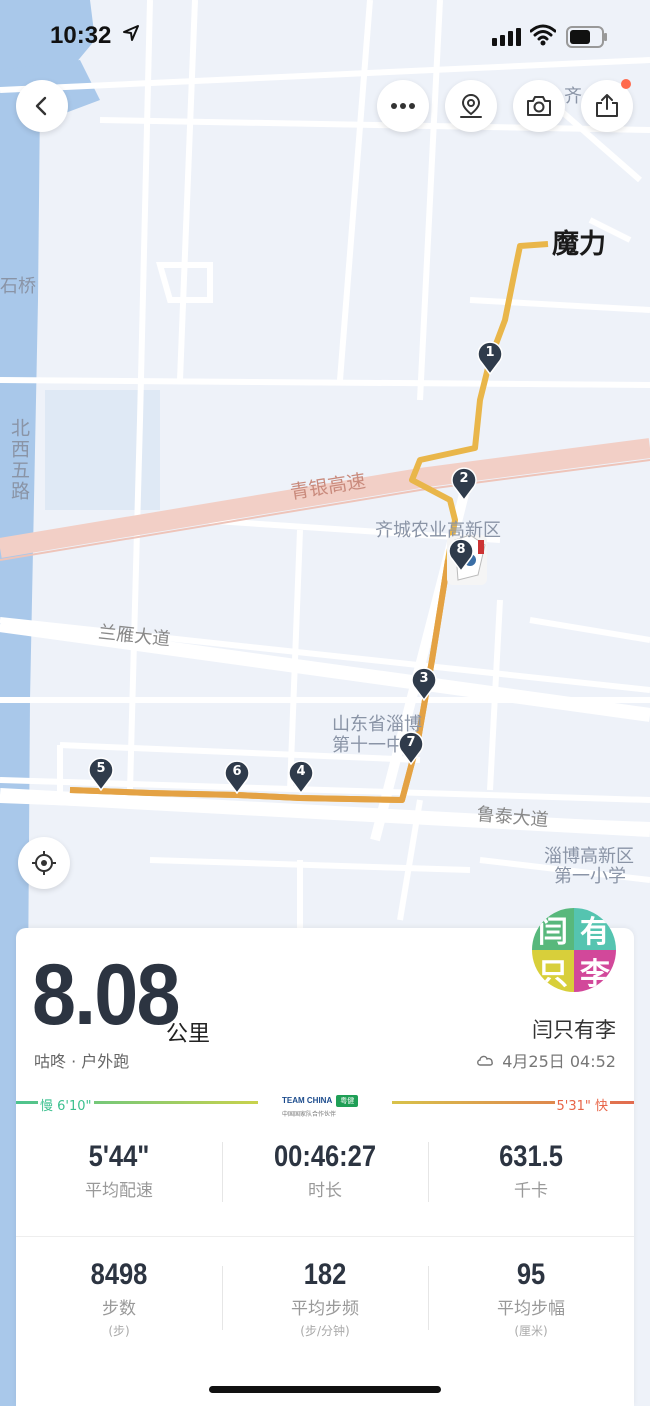 The width and height of the screenshot is (650, 1406). What do you see at coordinates (325, 1191) in the screenshot?
I see `stat-label: 时长` at bounding box center [325, 1191].